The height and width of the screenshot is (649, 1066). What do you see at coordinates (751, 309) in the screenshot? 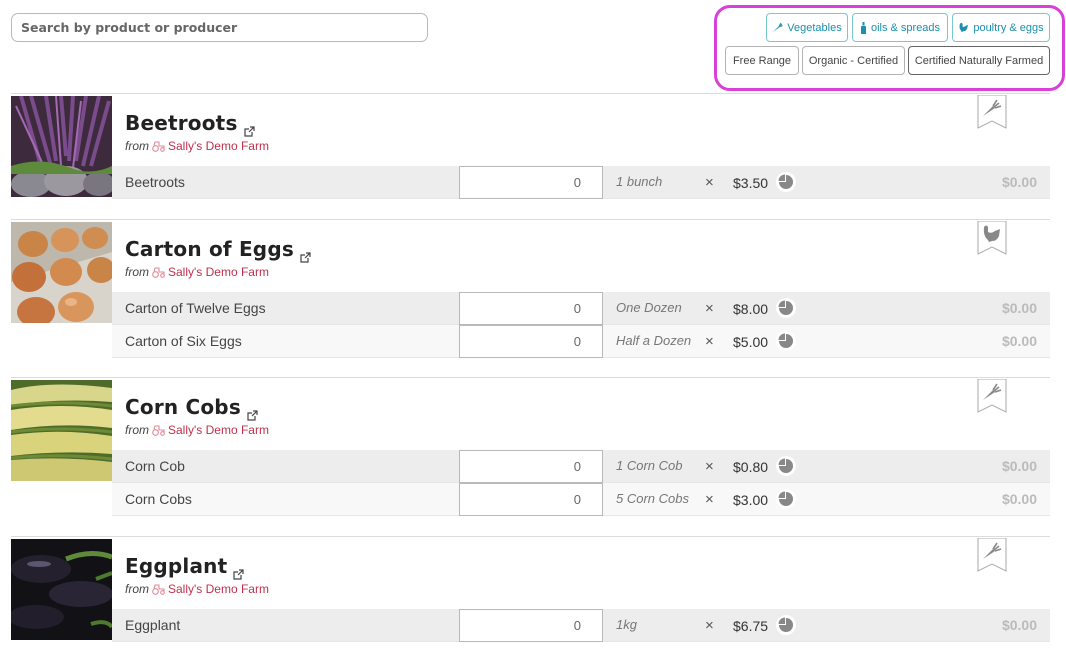
I see `unit-price: $8.00` at bounding box center [751, 309].